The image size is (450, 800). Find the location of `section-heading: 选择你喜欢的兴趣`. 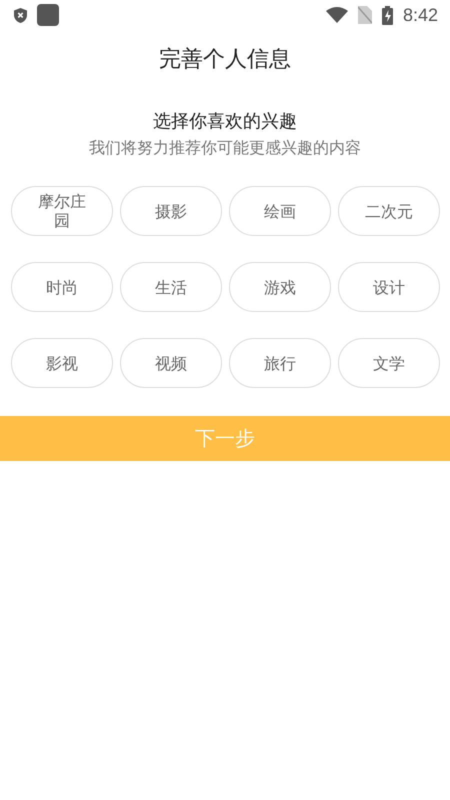

section-heading: 选择你喜欢的兴趣 is located at coordinates (225, 122).